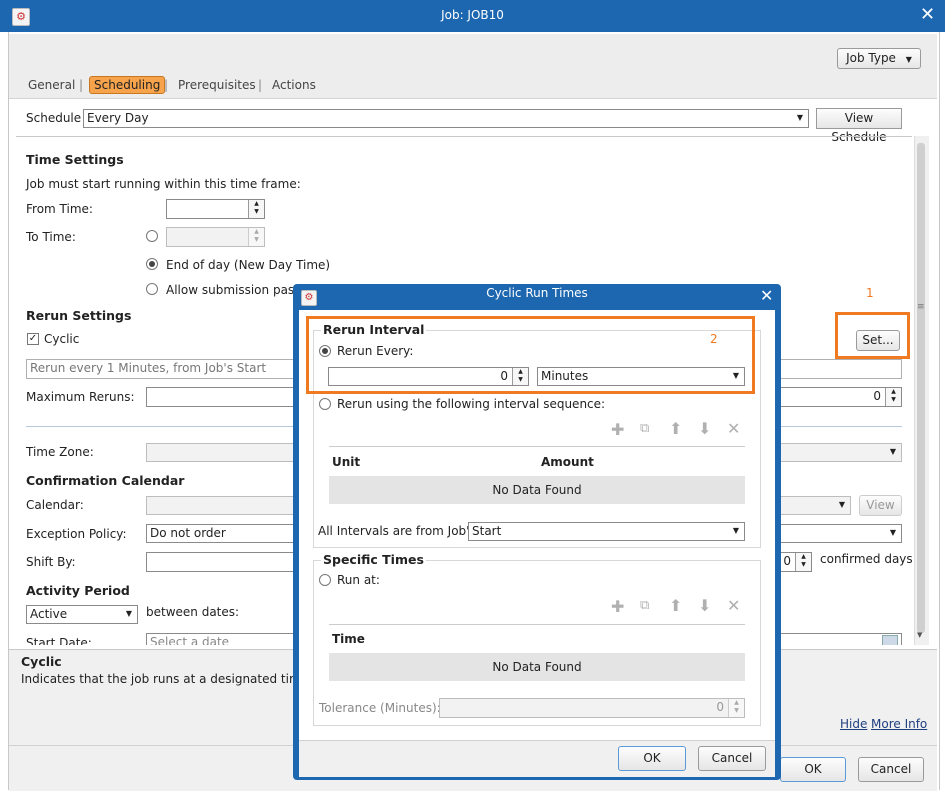 Image resolution: width=945 pixels, height=795 pixels. Describe the element at coordinates (51, 562) in the screenshot. I see `shift-by-label: Shift By:` at that location.